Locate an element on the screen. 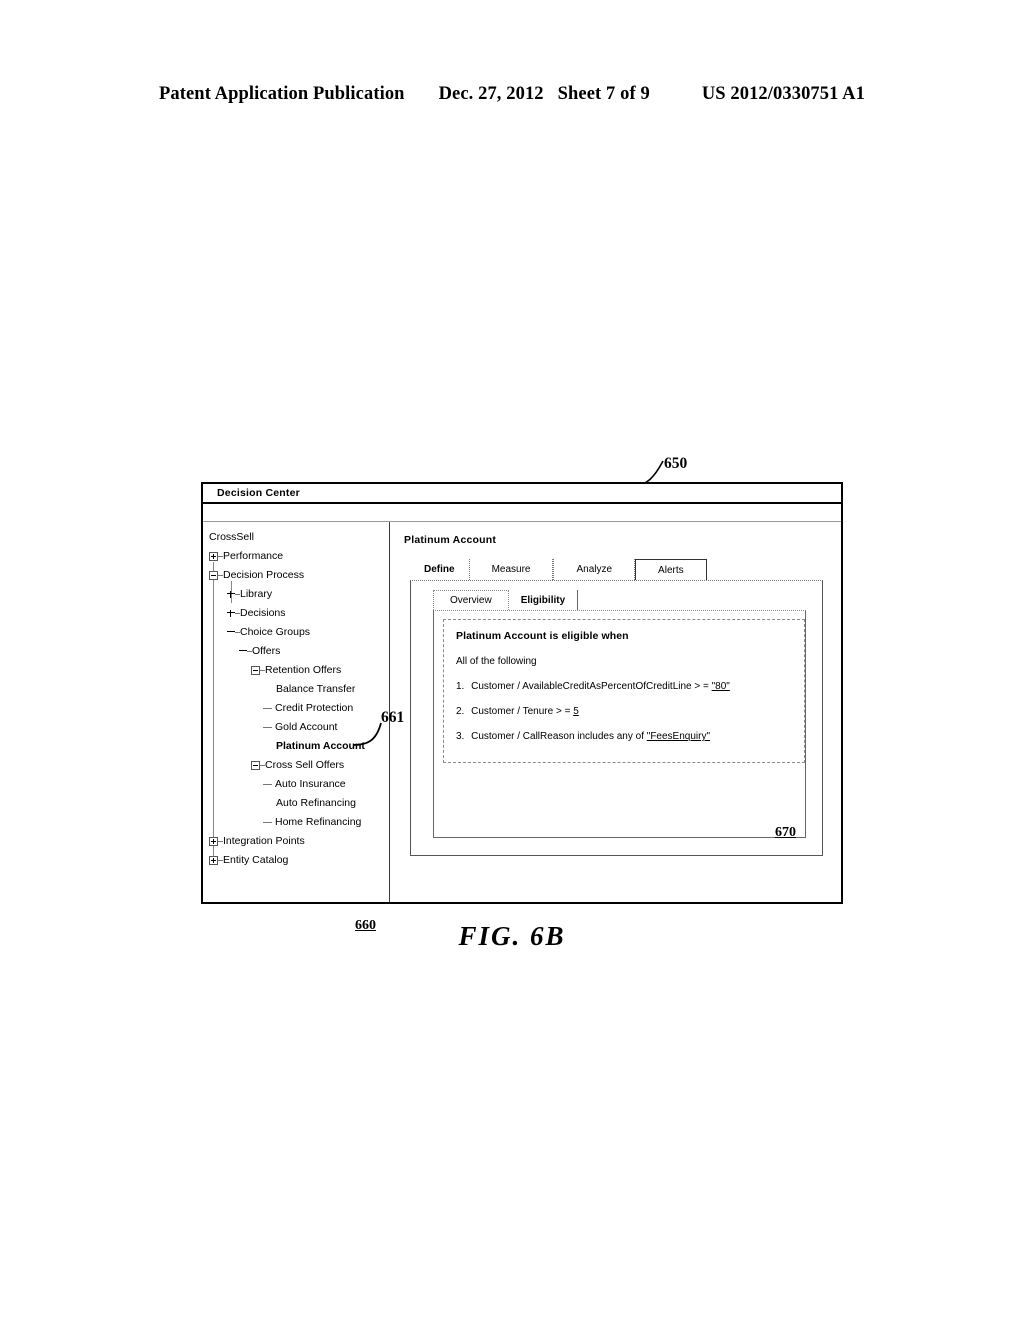  tree-item-label: Library is located at coordinates (256, 594).